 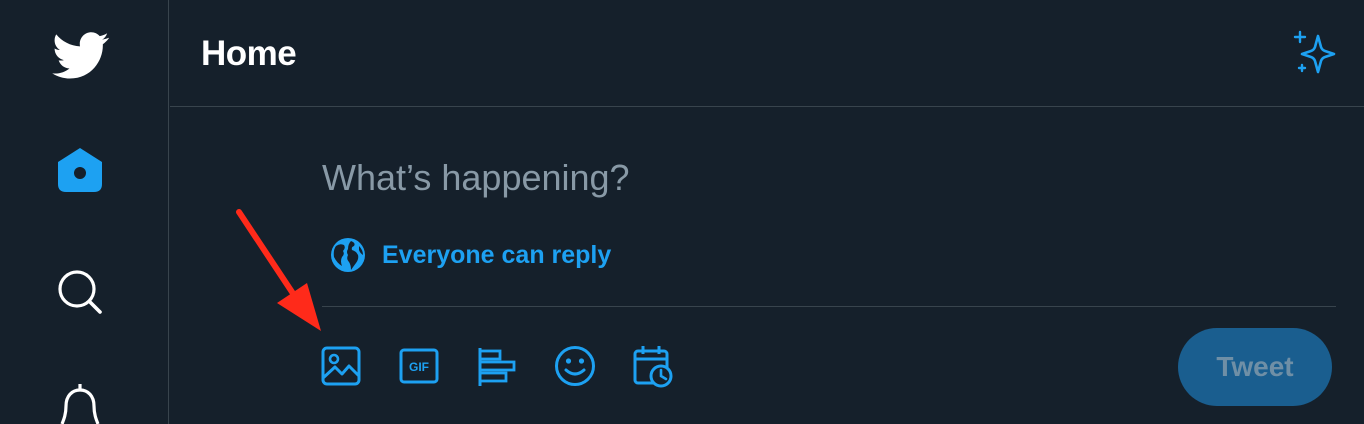 What do you see at coordinates (829, 306) in the screenshot?
I see `compose-divider` at bounding box center [829, 306].